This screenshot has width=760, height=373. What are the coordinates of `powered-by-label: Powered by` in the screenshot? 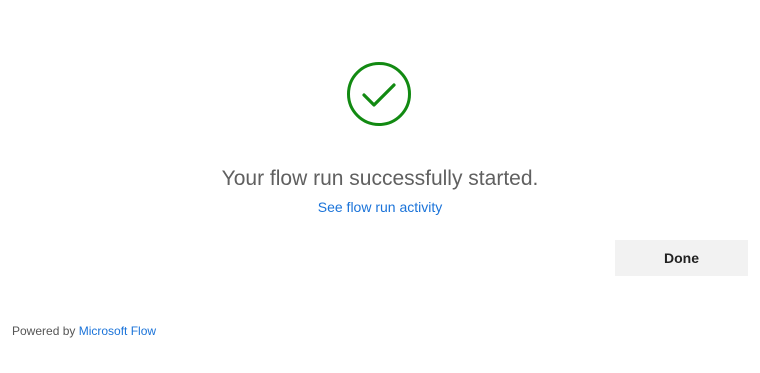 It's located at (45, 331).